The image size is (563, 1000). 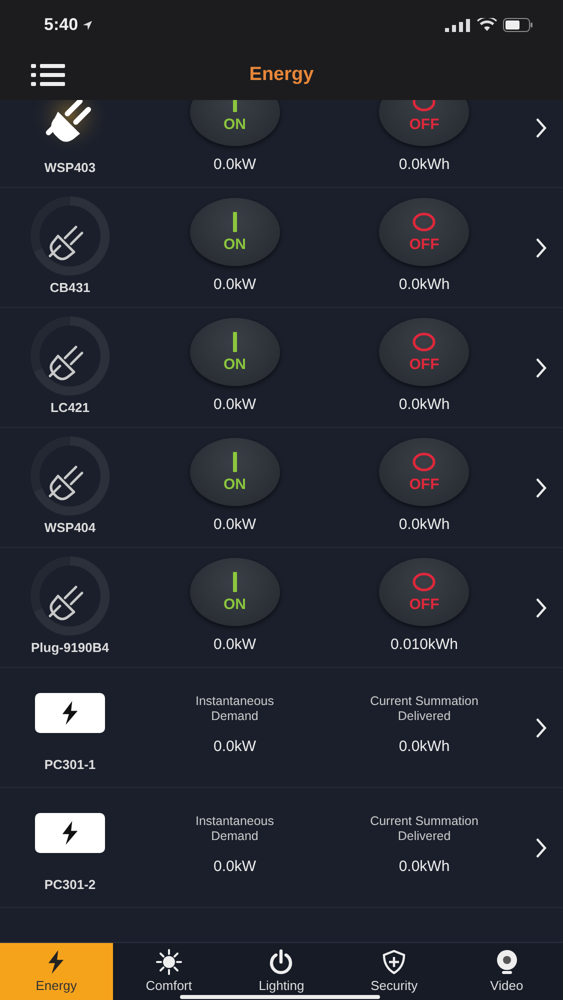 What do you see at coordinates (70, 647) in the screenshot?
I see `device-name: Plug-9190B4` at bounding box center [70, 647].